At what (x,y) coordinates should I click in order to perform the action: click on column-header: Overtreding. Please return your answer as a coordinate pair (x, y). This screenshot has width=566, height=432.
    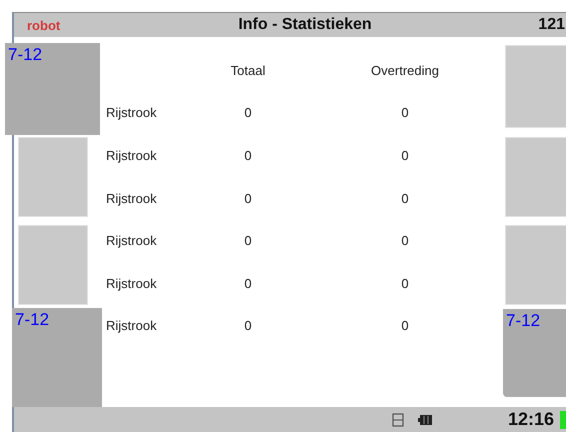
    Looking at the image, I should click on (405, 70).